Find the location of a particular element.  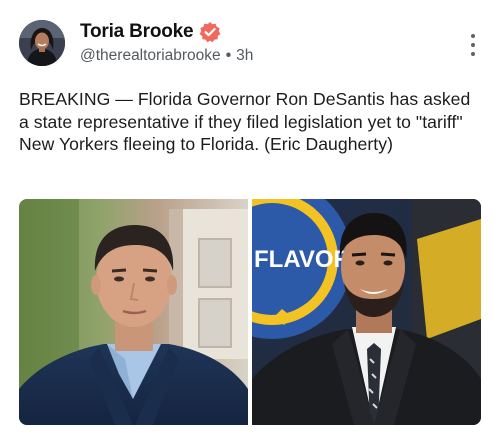

author-name-row: Toria Brooke is located at coordinates (150, 32).